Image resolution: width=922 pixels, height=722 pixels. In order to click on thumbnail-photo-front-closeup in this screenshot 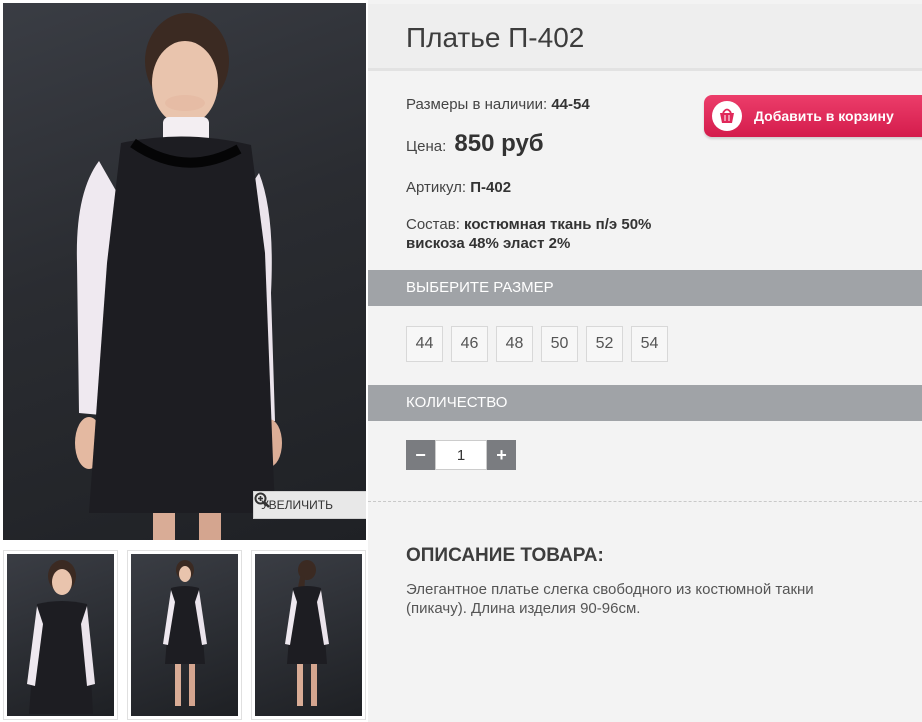, I will do `click(61, 637)`.